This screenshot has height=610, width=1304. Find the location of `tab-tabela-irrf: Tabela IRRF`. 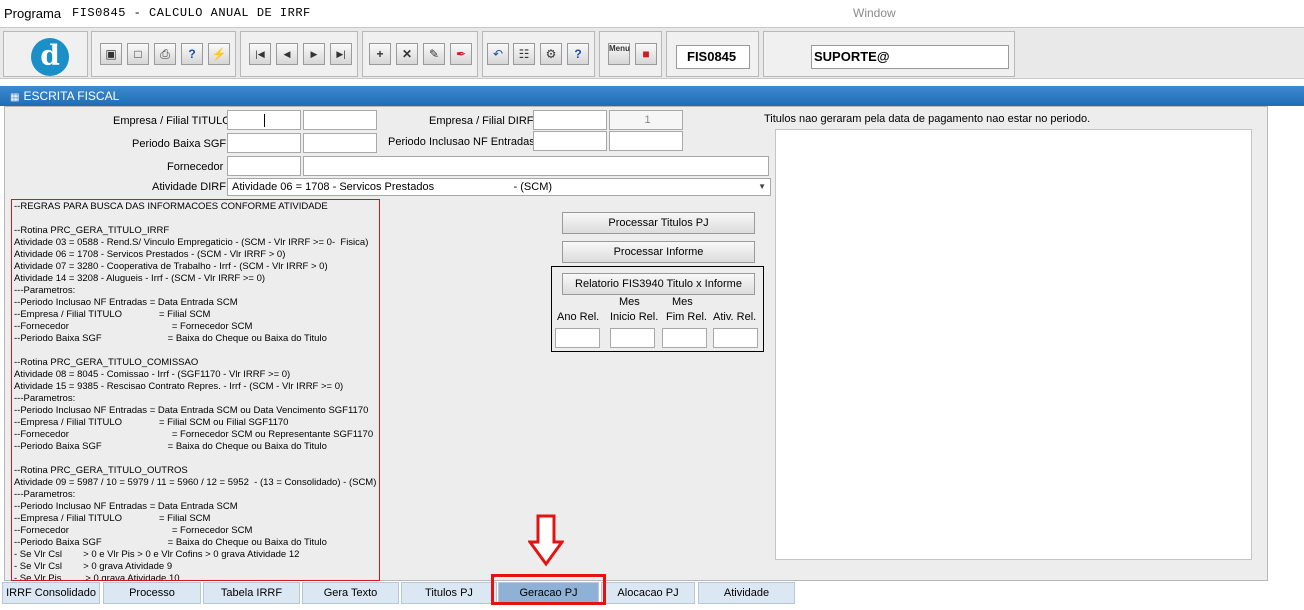

tab-tabela-irrf: Tabela IRRF is located at coordinates (251, 593).